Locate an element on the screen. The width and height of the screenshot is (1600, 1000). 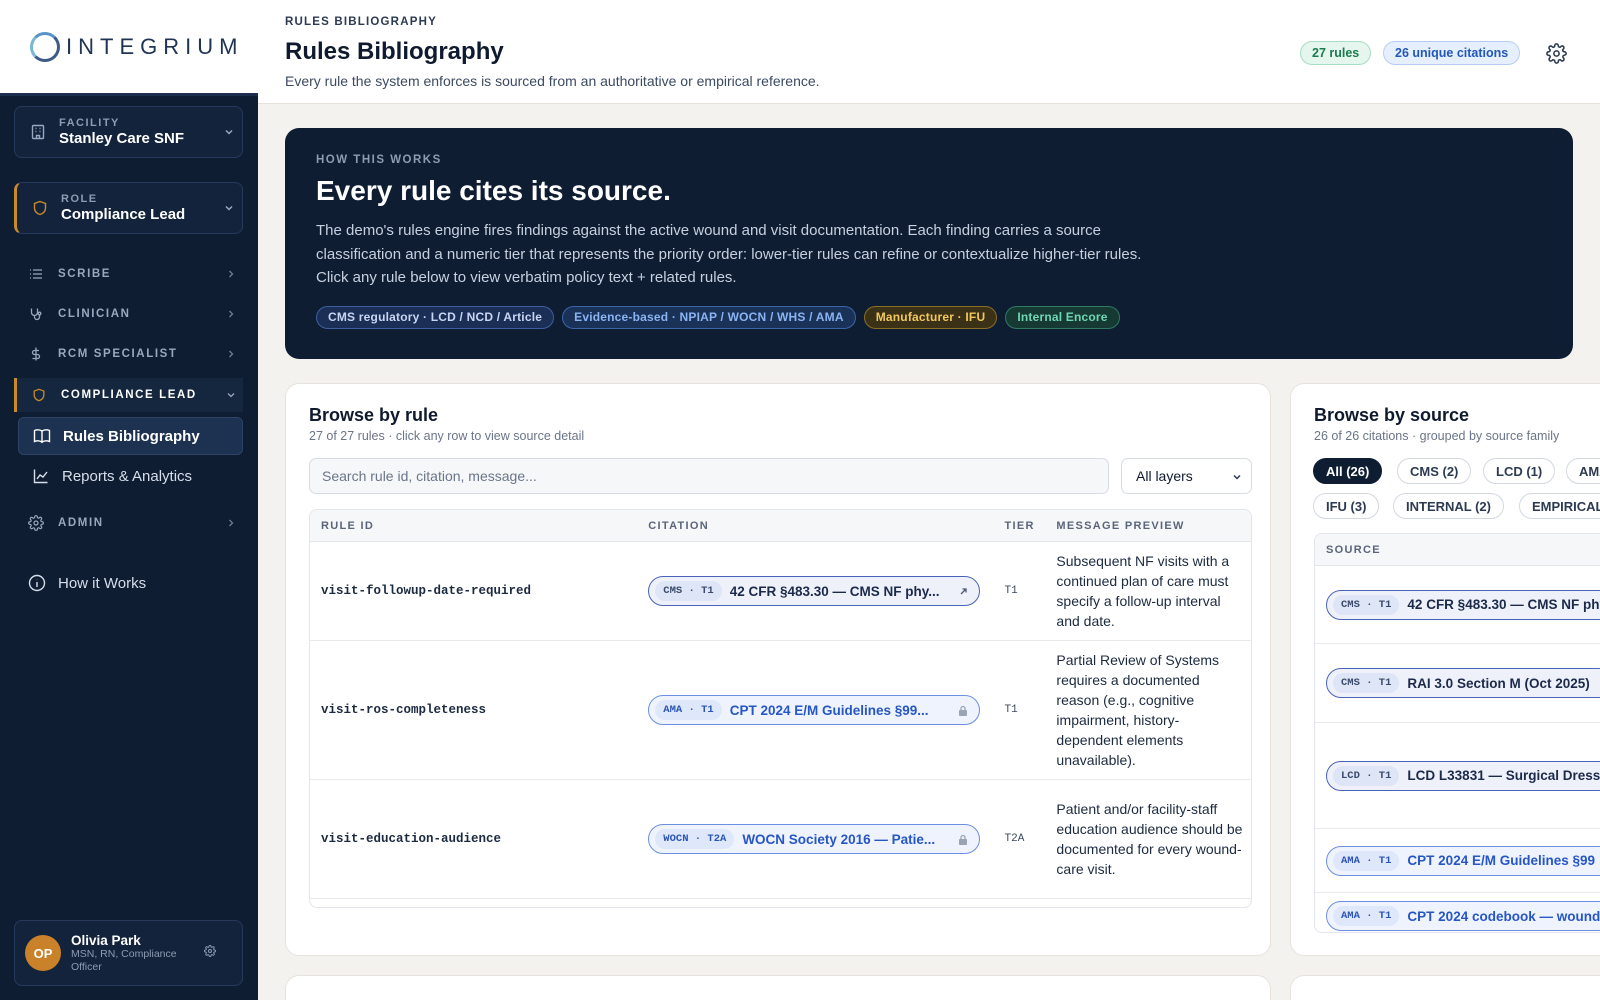
building-icon is located at coordinates (38, 132).